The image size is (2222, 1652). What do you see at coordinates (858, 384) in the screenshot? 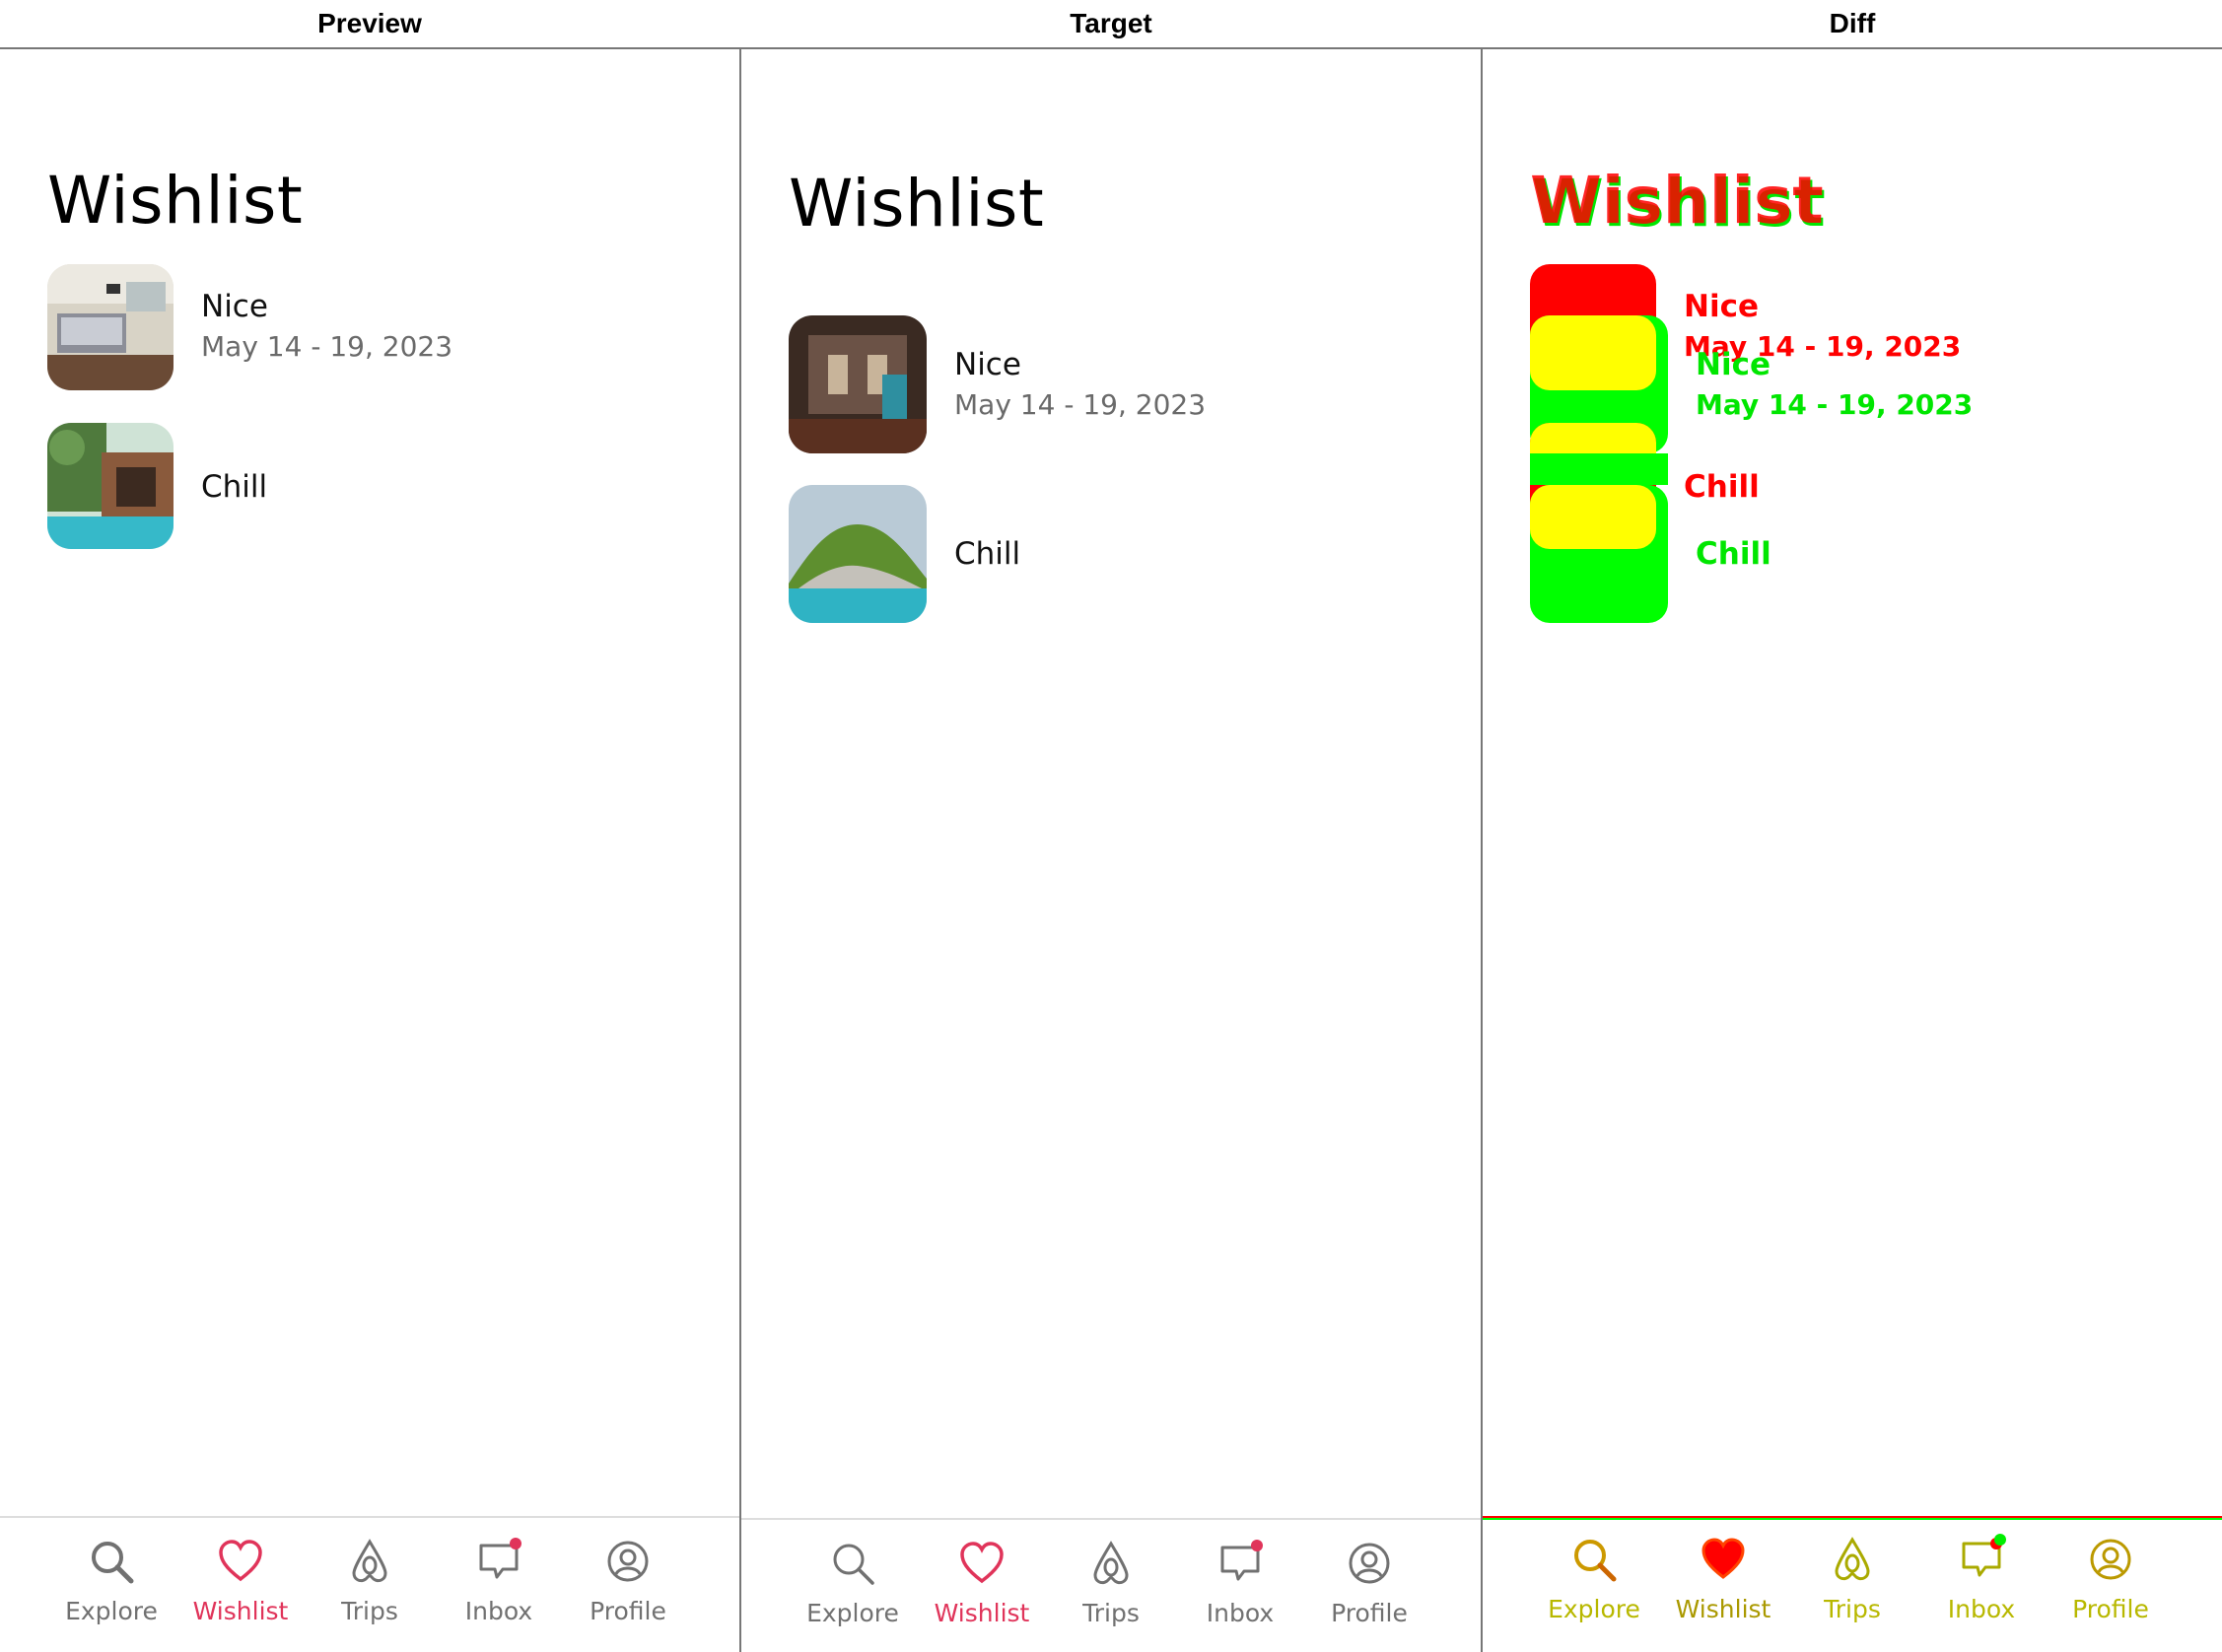
I see `museum-photo` at bounding box center [858, 384].